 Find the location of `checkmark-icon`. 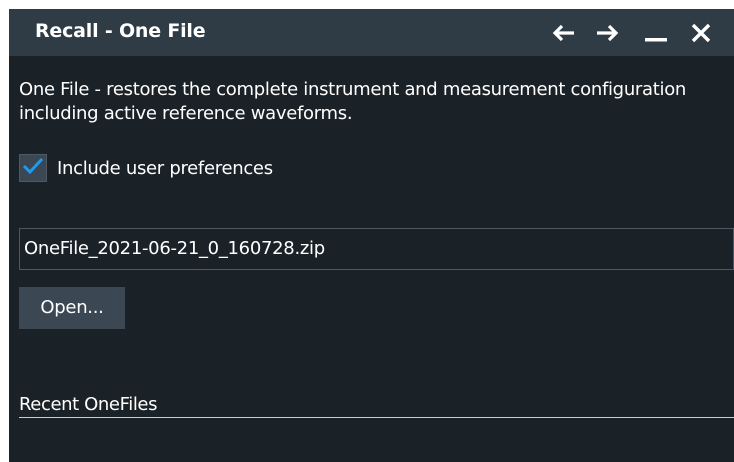

checkmark-icon is located at coordinates (33, 168).